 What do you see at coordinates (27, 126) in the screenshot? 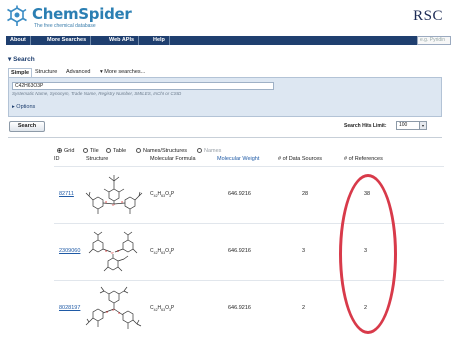
I see `search-button: Search` at bounding box center [27, 126].